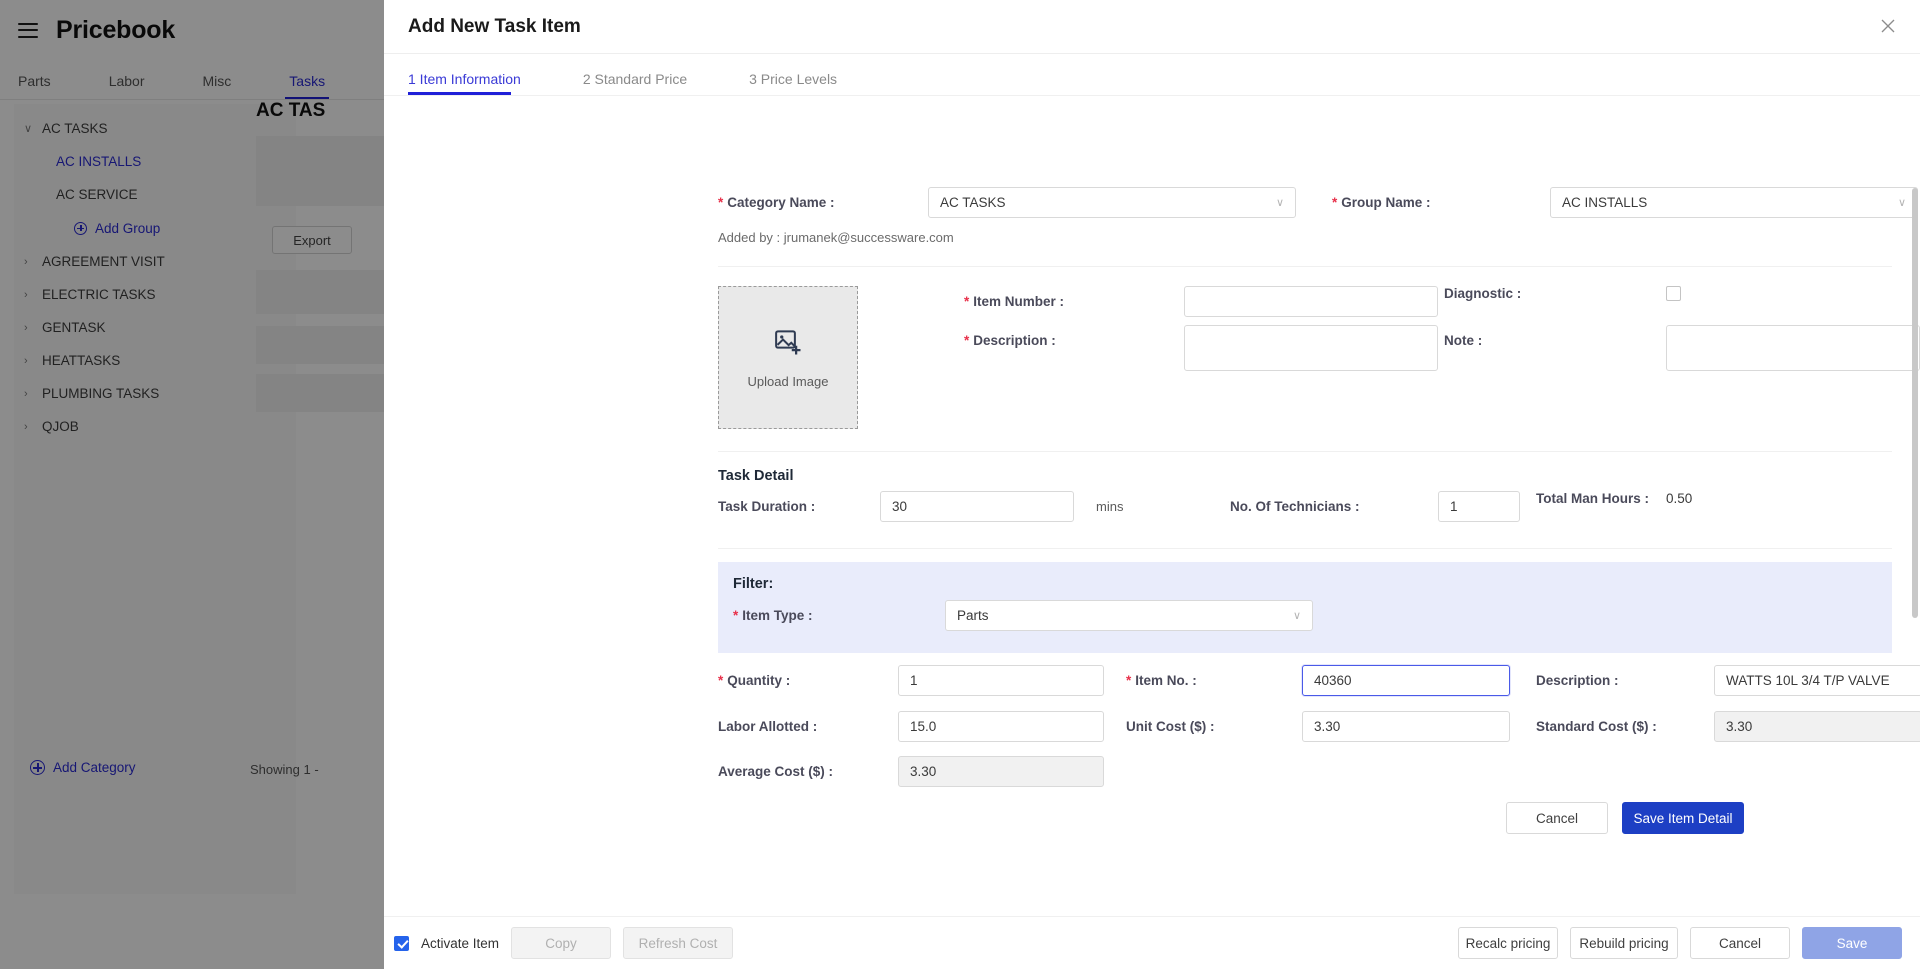 Image resolution: width=1920 pixels, height=969 pixels. What do you see at coordinates (1295, 506) in the screenshot?
I see `technicians-label: No. Of Technicians :` at bounding box center [1295, 506].